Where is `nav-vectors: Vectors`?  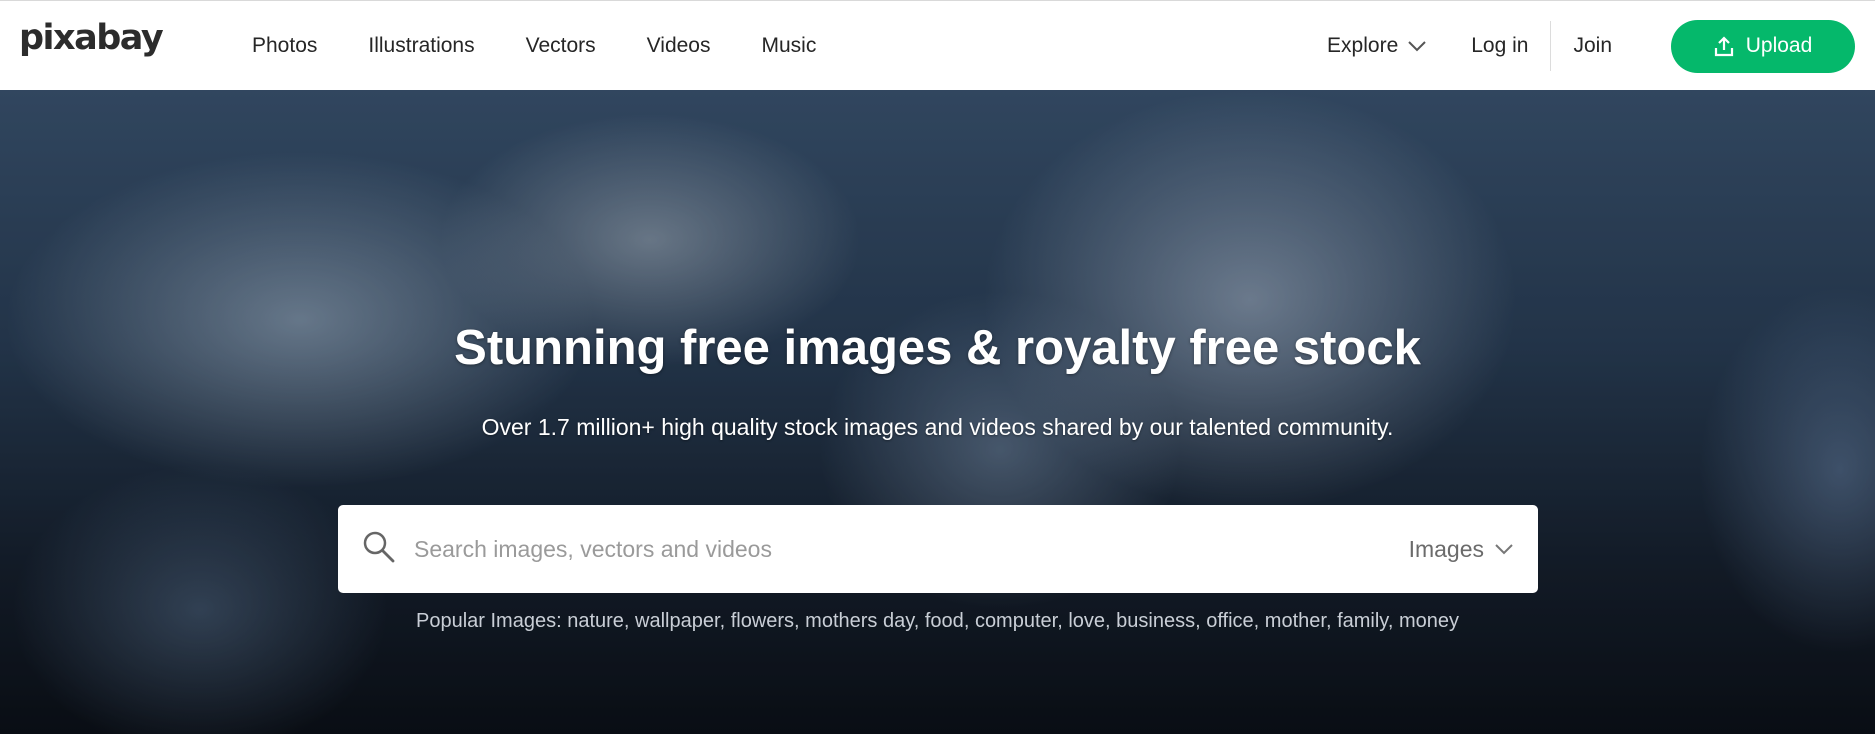
nav-vectors: Vectors is located at coordinates (561, 46).